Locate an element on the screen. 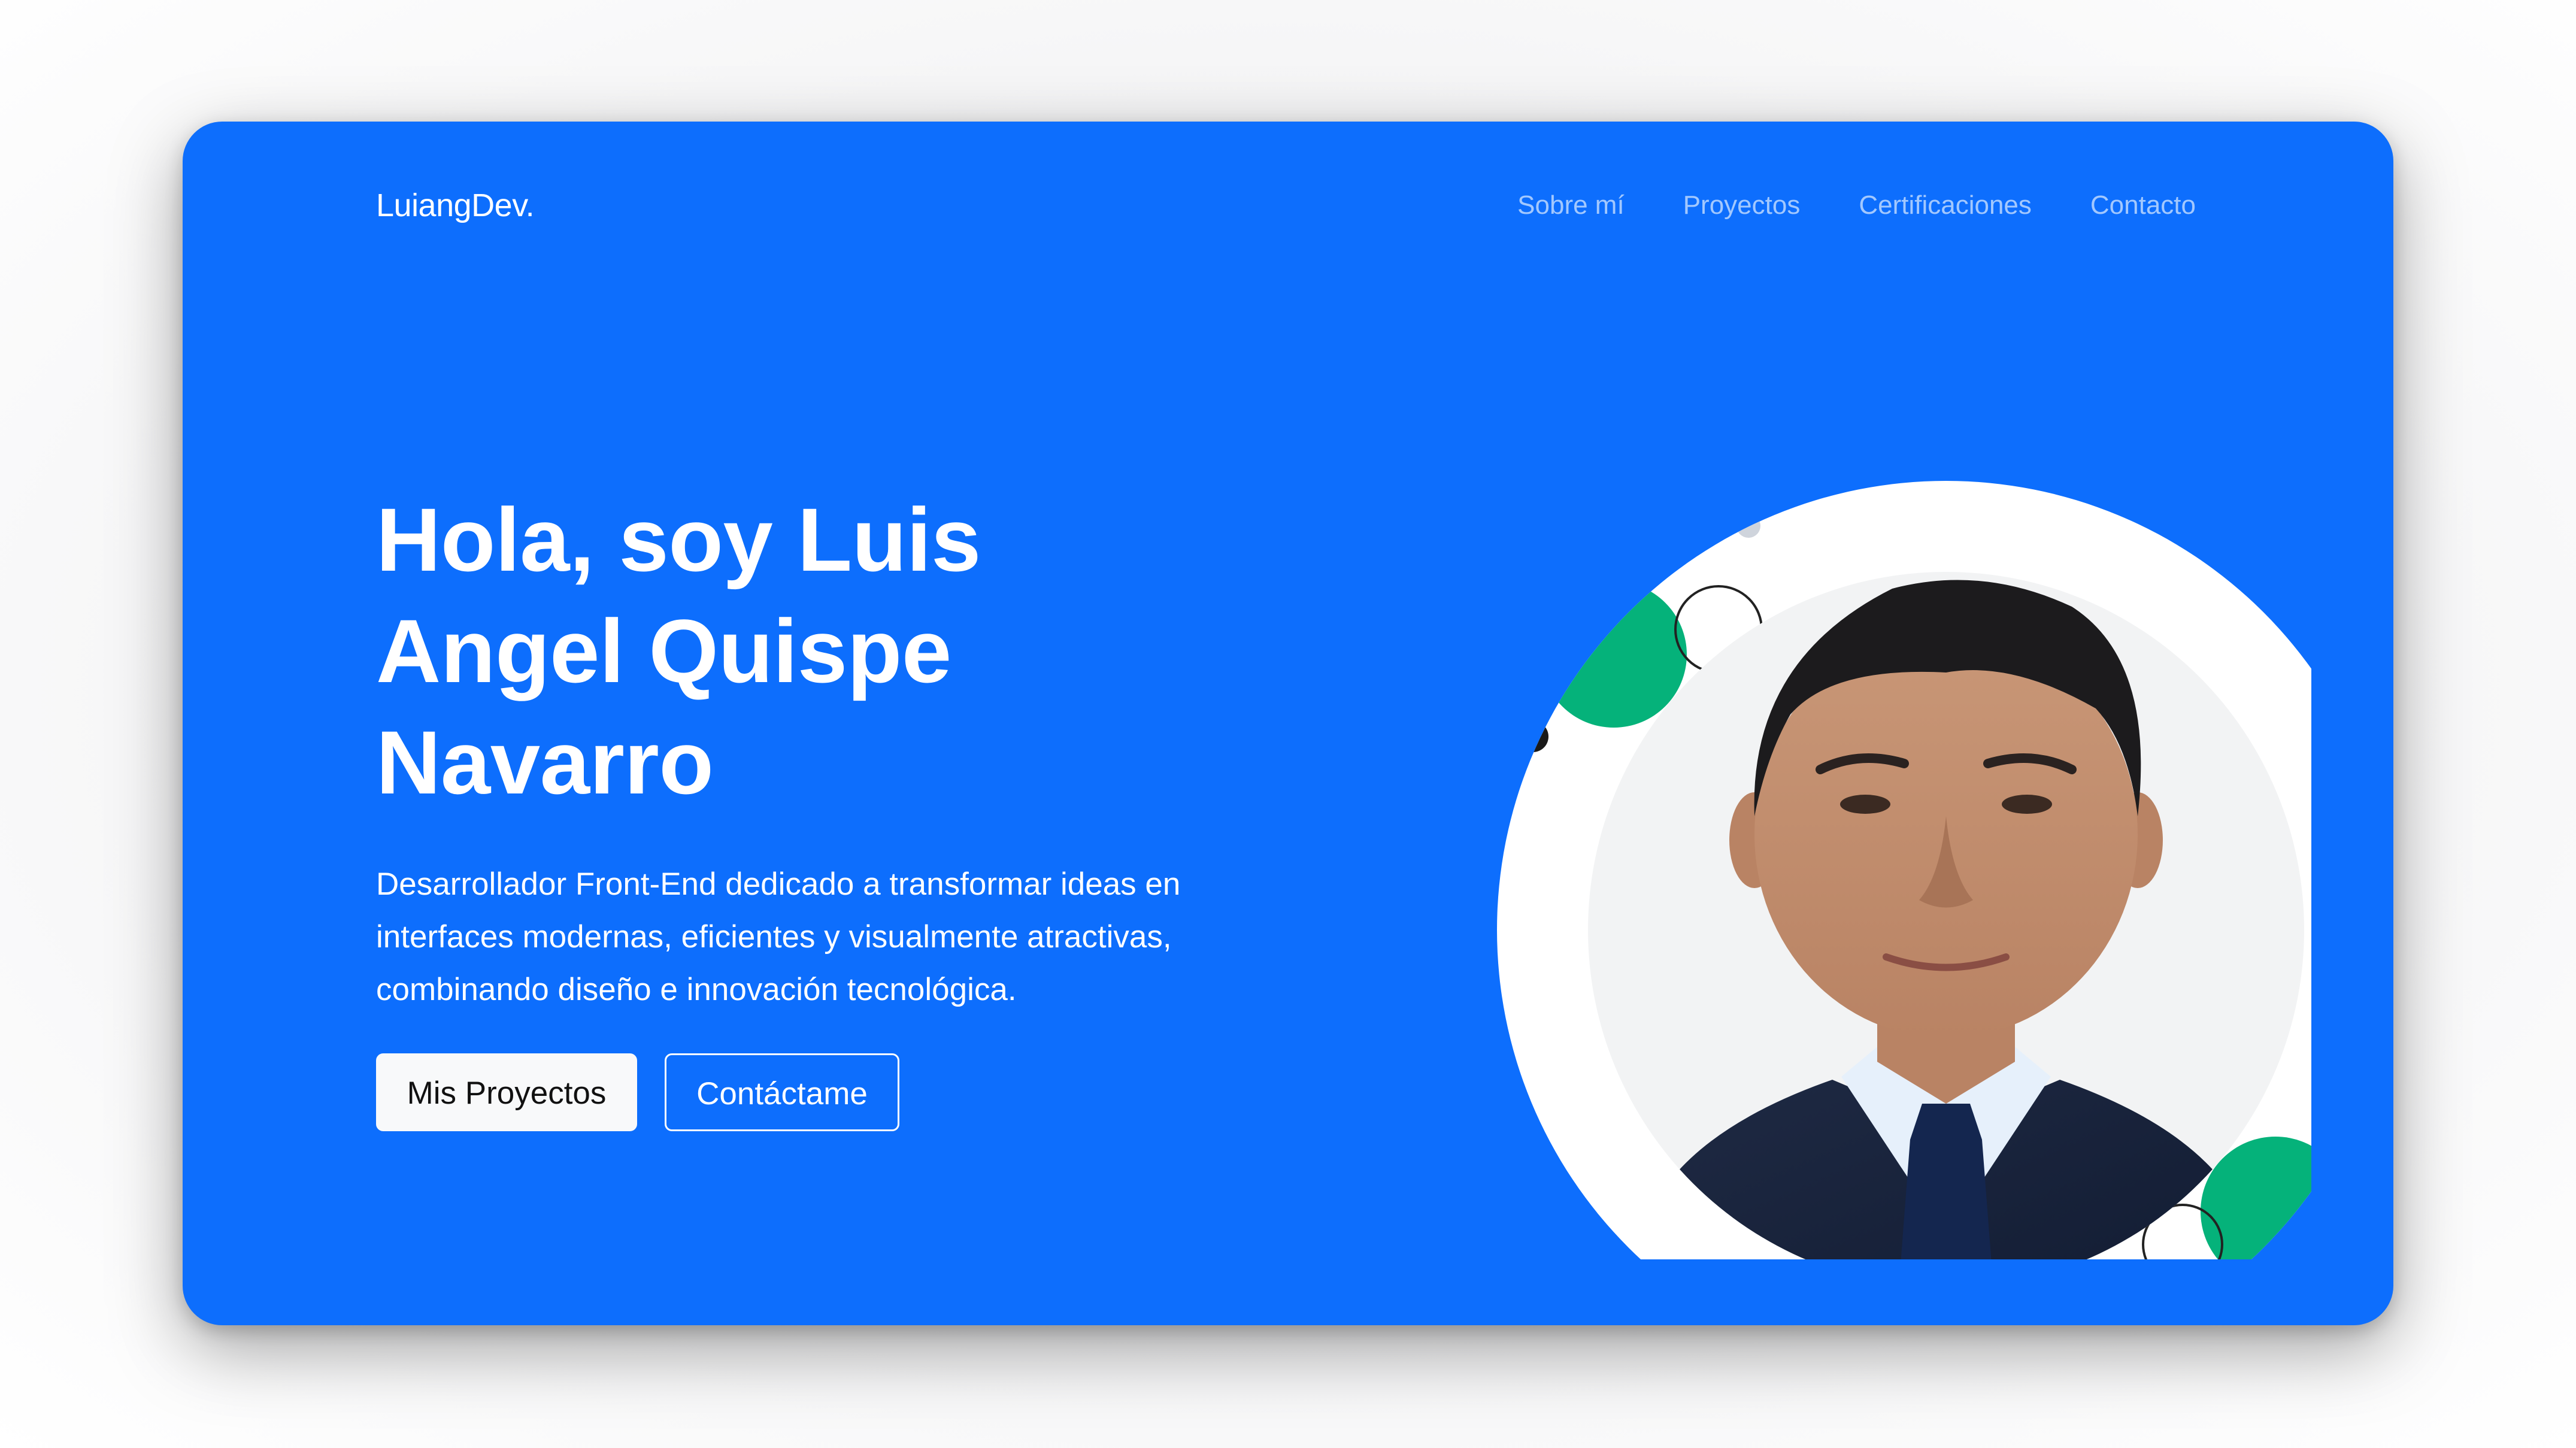 This screenshot has width=2576, height=1448. photo-eye-left is located at coordinates (1865, 804).